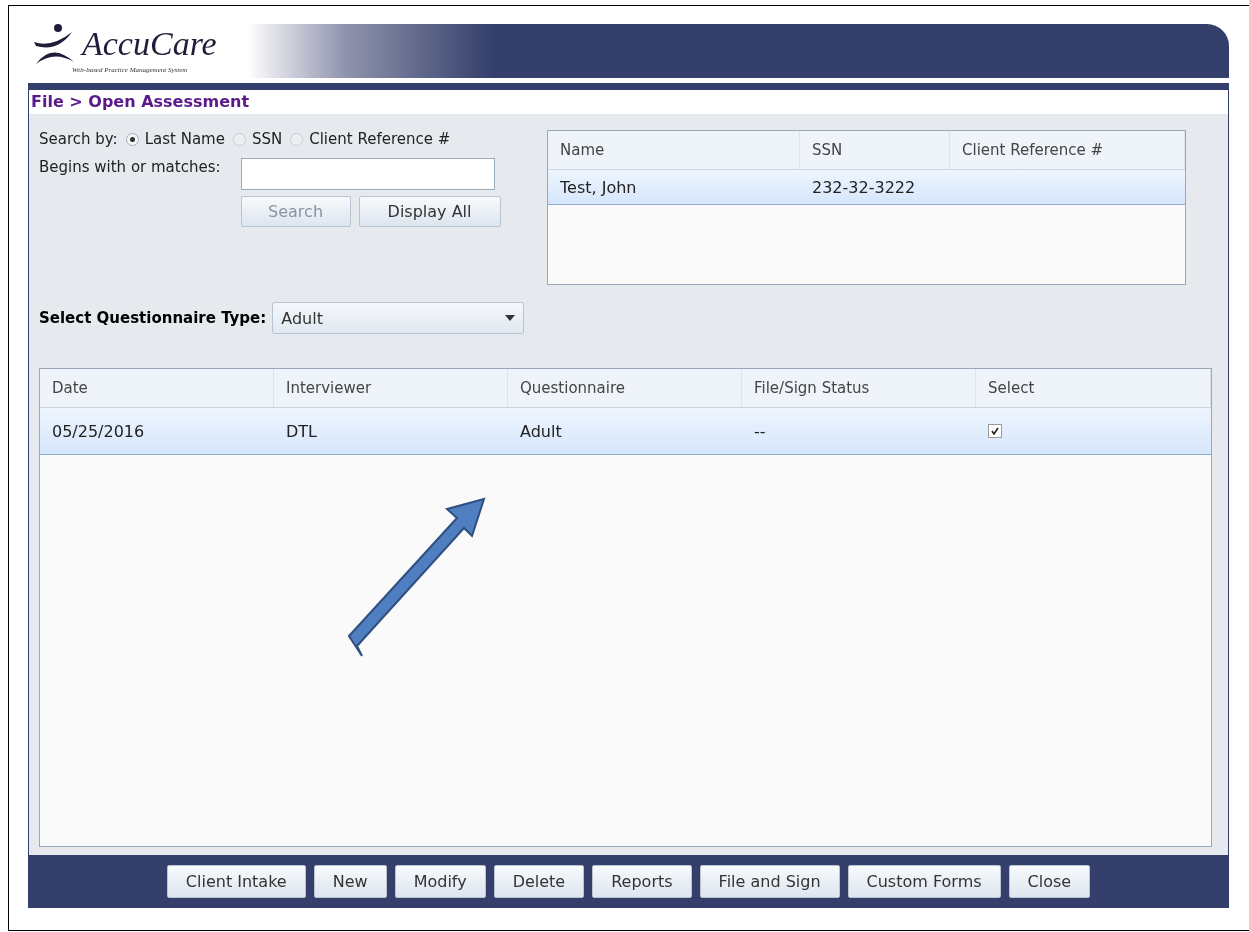  I want to click on footer-button: Client Intake, so click(236, 881).